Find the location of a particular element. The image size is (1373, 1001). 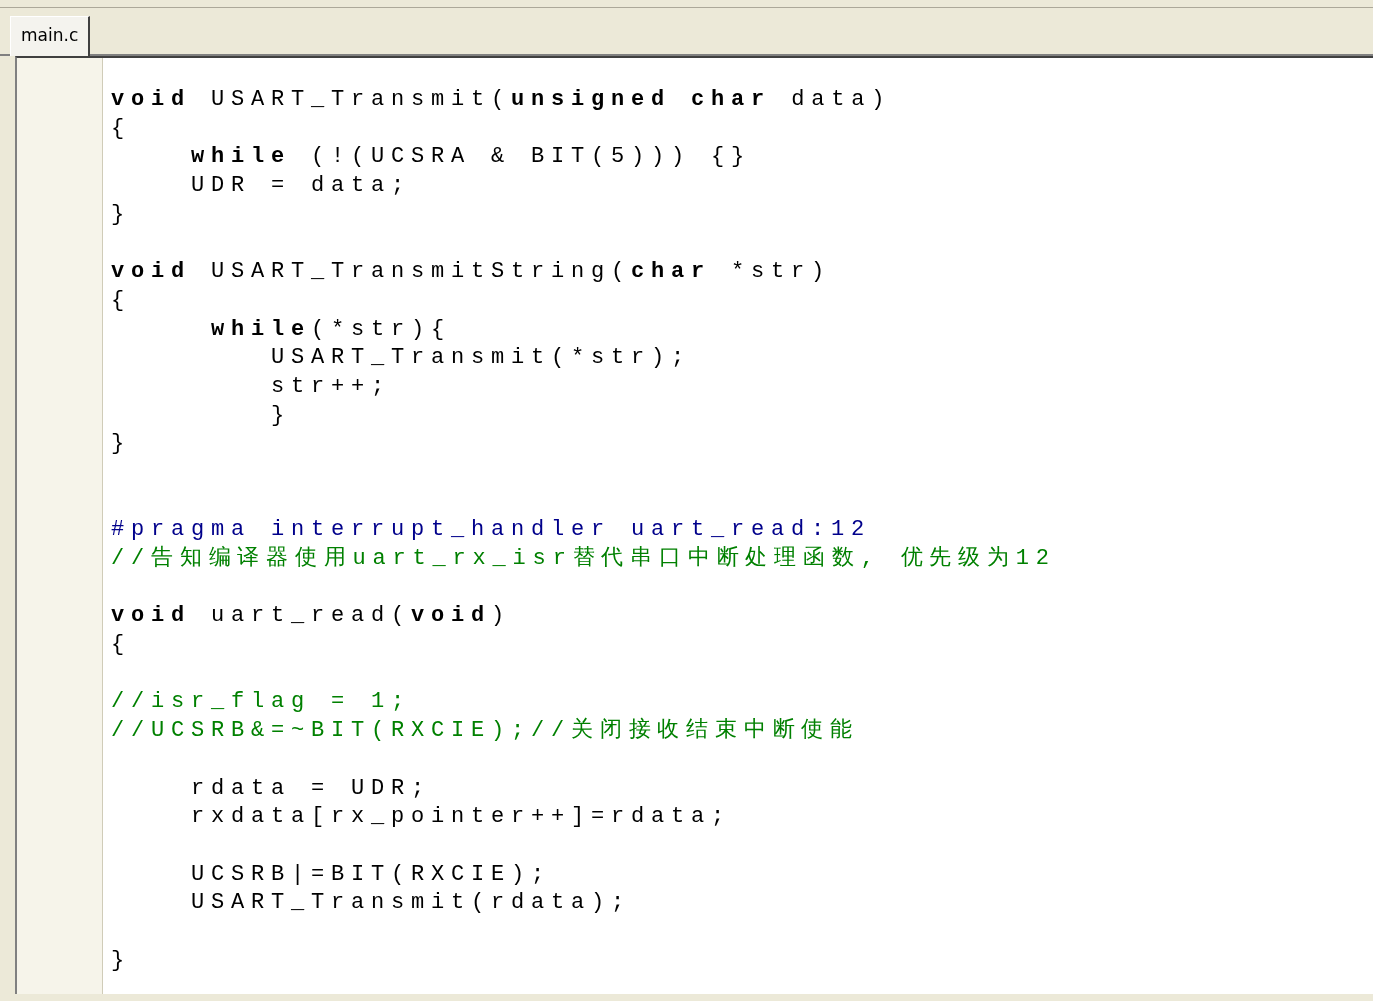

code-line: USART_Transmit(rdata); is located at coordinates (411, 903).